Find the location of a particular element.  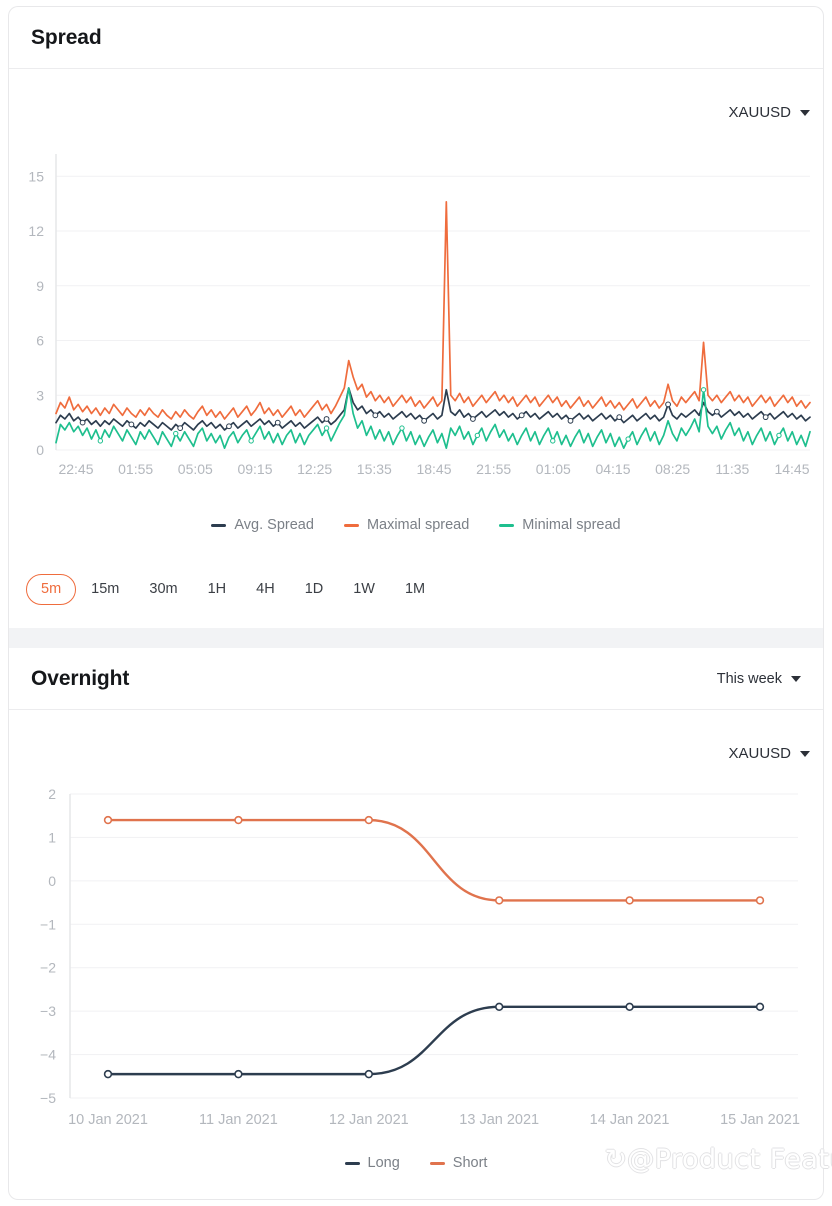

range-button-15m: 15m is located at coordinates (105, 589).